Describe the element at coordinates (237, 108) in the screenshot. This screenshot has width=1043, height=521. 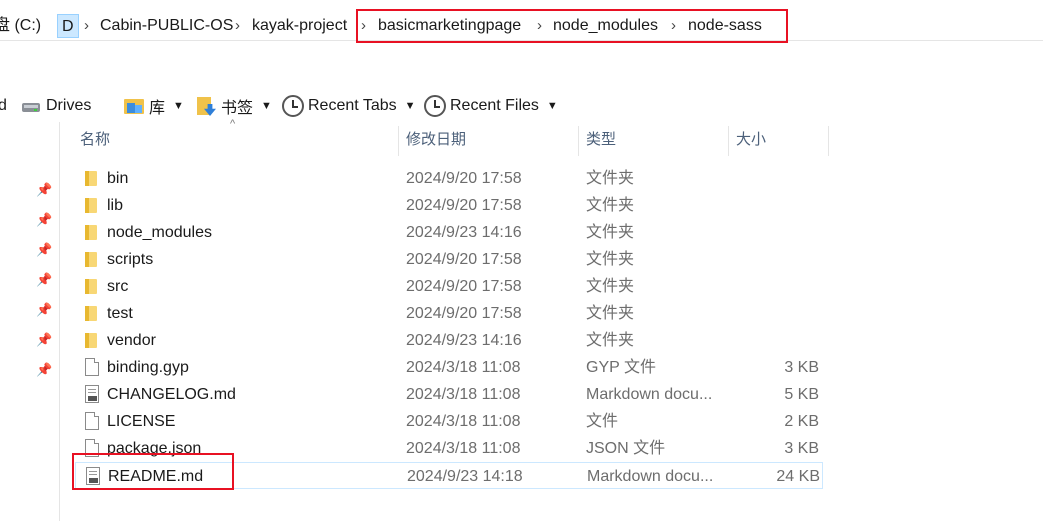
I see `bookmarks-label: 书签` at that location.